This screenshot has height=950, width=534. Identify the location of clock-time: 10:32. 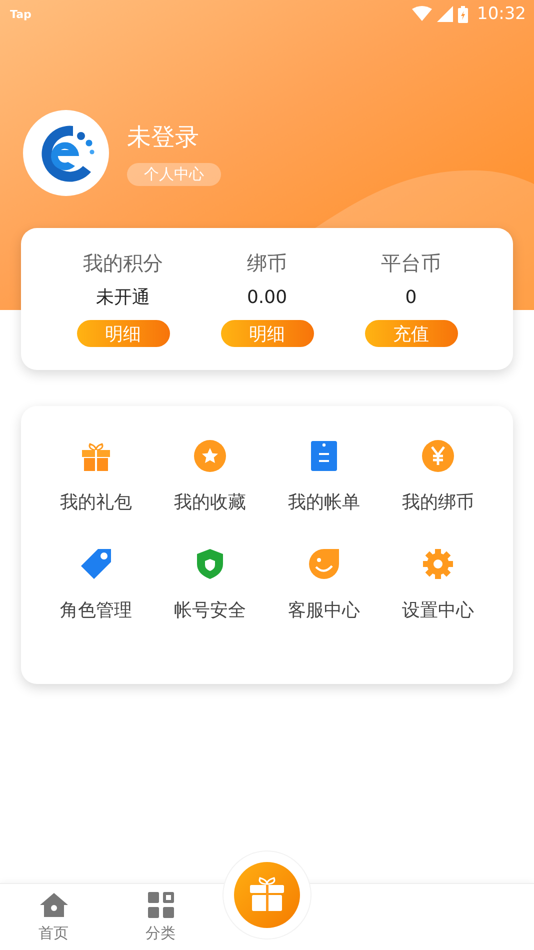
(501, 14).